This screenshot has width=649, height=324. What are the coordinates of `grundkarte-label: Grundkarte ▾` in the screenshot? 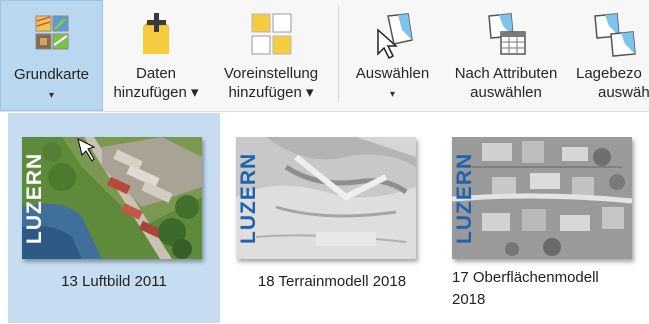 It's located at (51, 83).